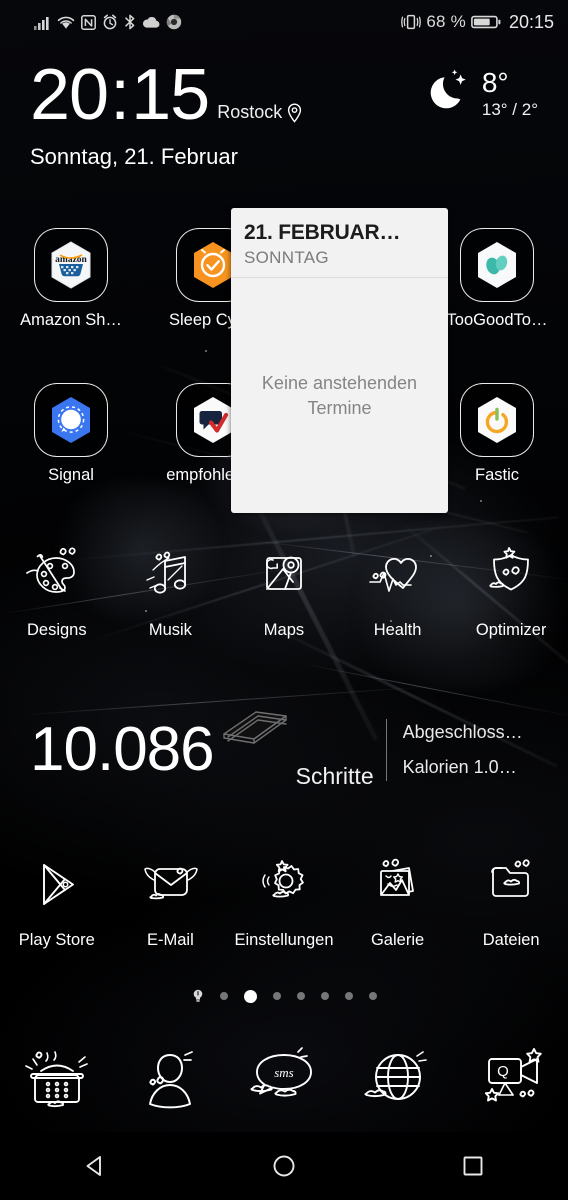 Image resolution: width=568 pixels, height=1200 pixels. I want to click on fastic-icon, so click(497, 420).